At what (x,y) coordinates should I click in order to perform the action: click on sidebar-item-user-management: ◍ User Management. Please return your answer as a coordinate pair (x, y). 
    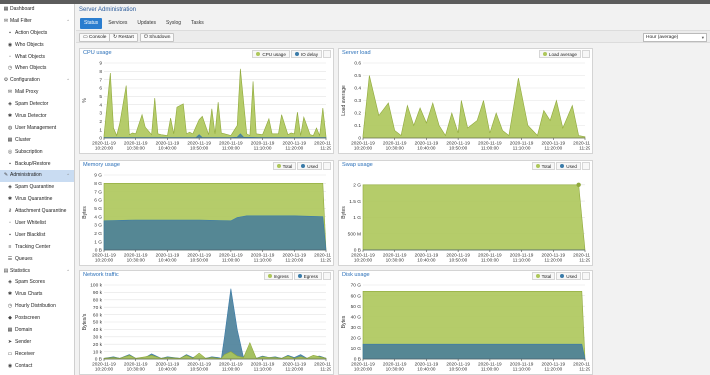
    Looking at the image, I should click on (37, 129).